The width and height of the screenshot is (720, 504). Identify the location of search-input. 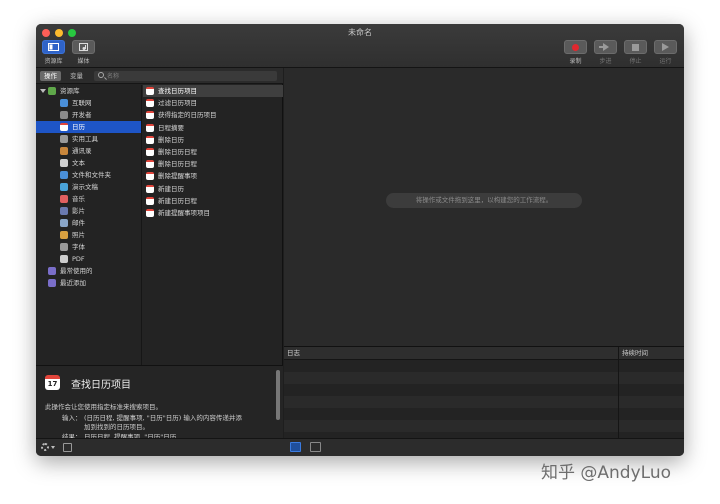
(189, 76).